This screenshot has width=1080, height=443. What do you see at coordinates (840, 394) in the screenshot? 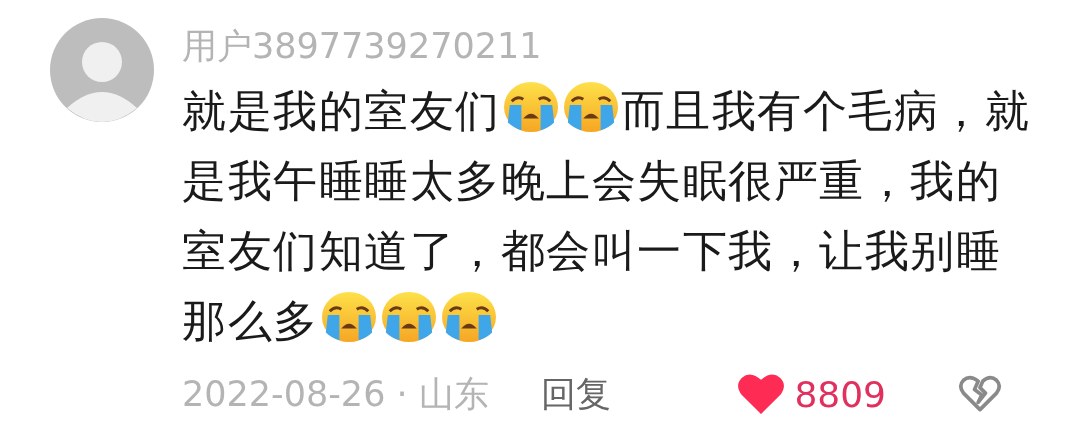
I see `like-count: 8809` at bounding box center [840, 394].